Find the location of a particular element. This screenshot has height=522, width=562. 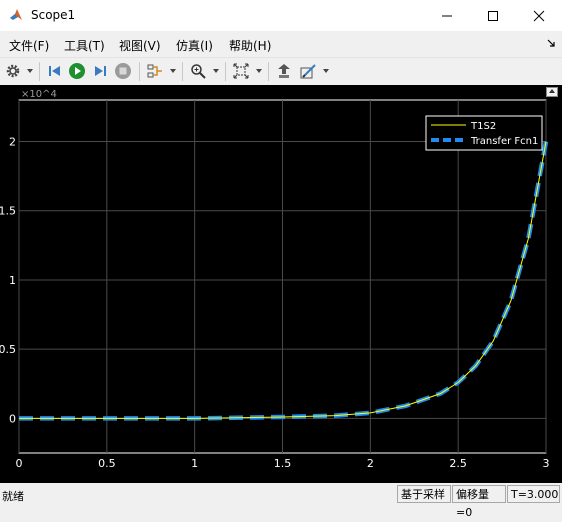

x-tick-label: 2 is located at coordinates (370, 463).